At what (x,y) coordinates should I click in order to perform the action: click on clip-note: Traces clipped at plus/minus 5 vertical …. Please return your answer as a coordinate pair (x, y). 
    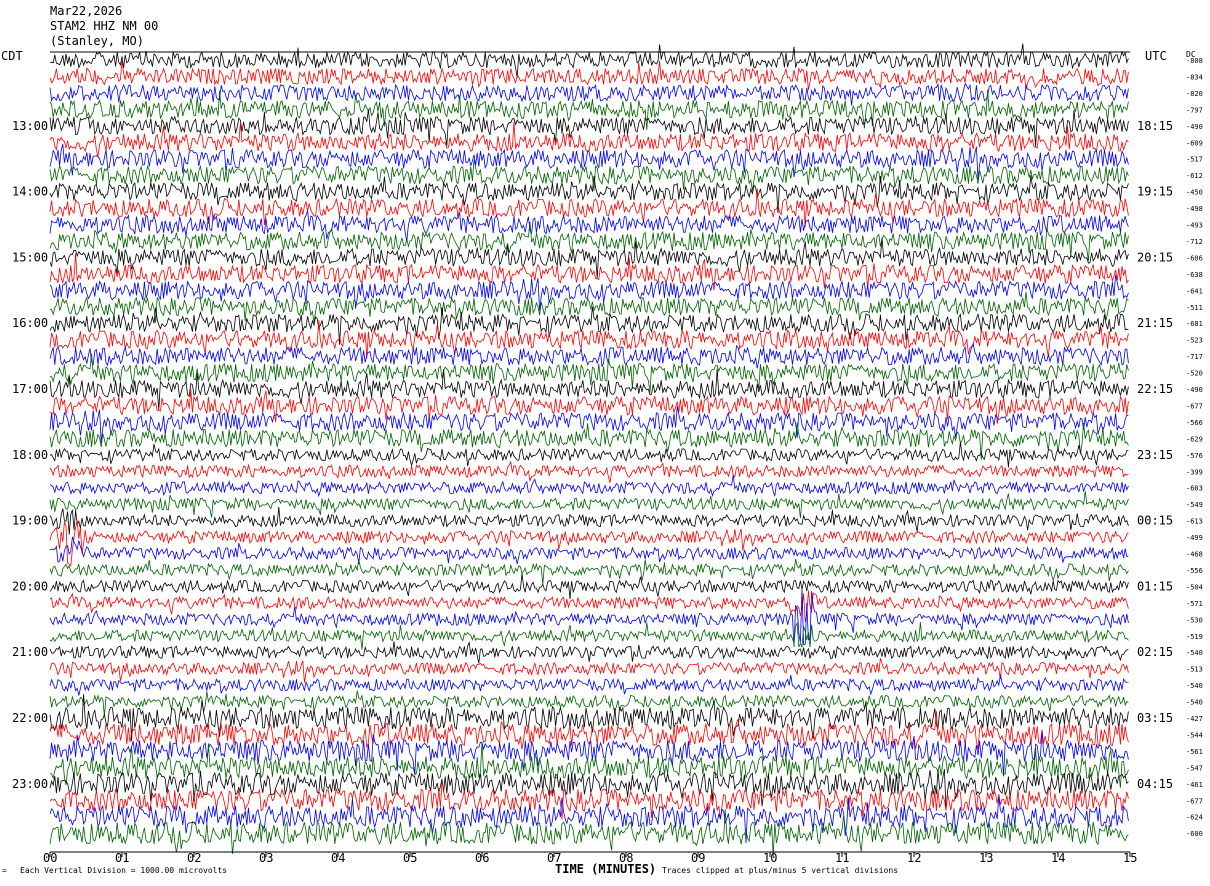
    Looking at the image, I should click on (780, 870).